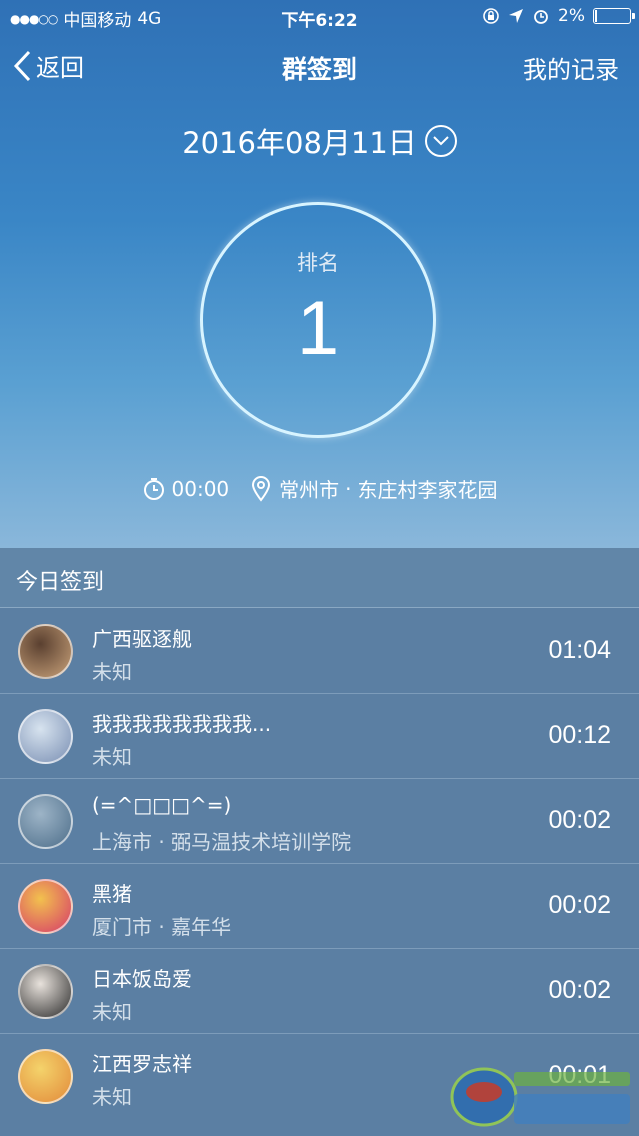 This screenshot has height=1136, width=639. I want to click on date-selector: 2016年08月11日, so click(319, 141).